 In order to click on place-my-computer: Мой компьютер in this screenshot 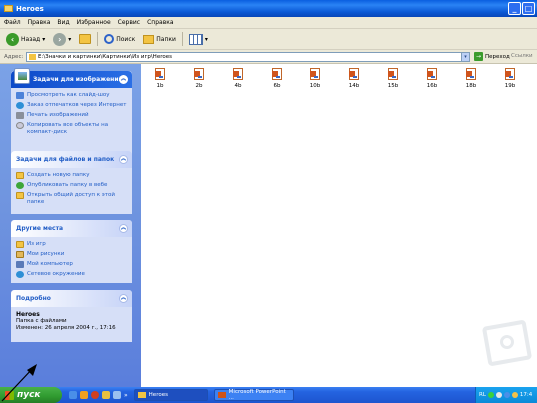, I will do `click(71, 264)`.